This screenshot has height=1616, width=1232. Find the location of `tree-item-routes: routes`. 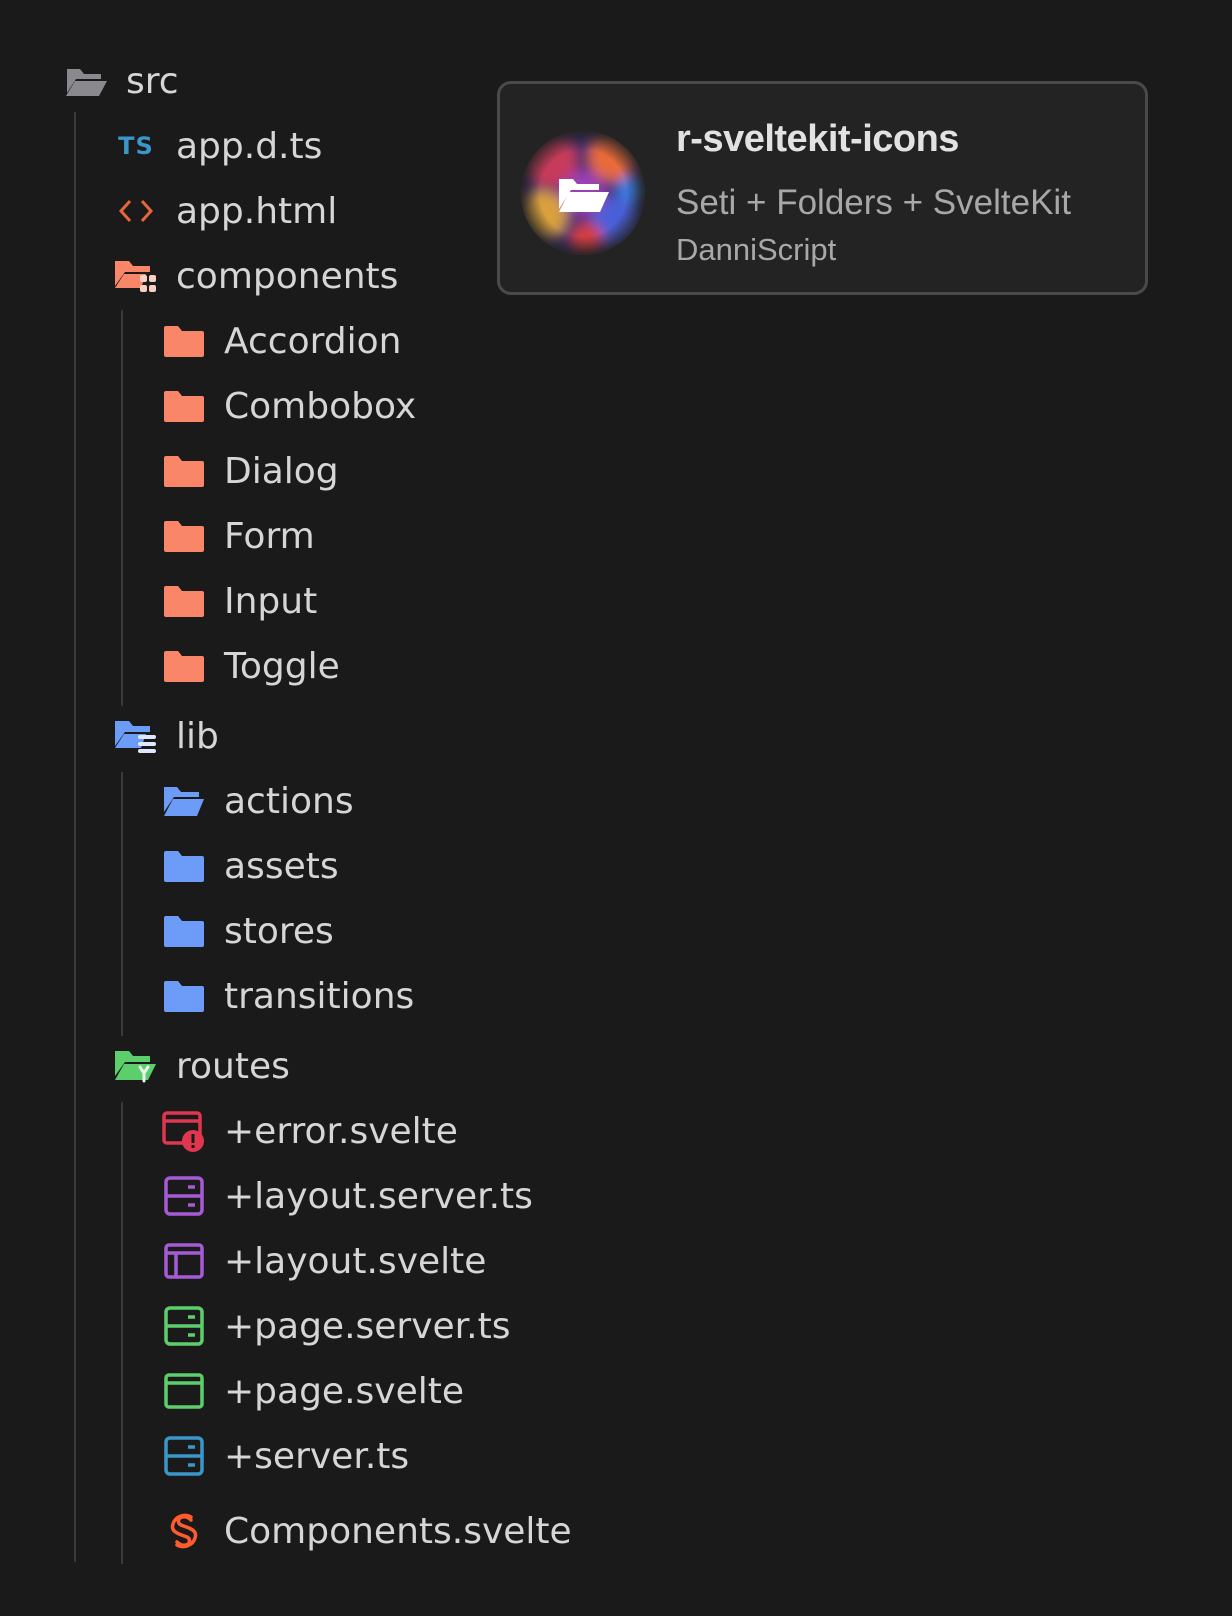

tree-item-routes: routes is located at coordinates (202, 1066).